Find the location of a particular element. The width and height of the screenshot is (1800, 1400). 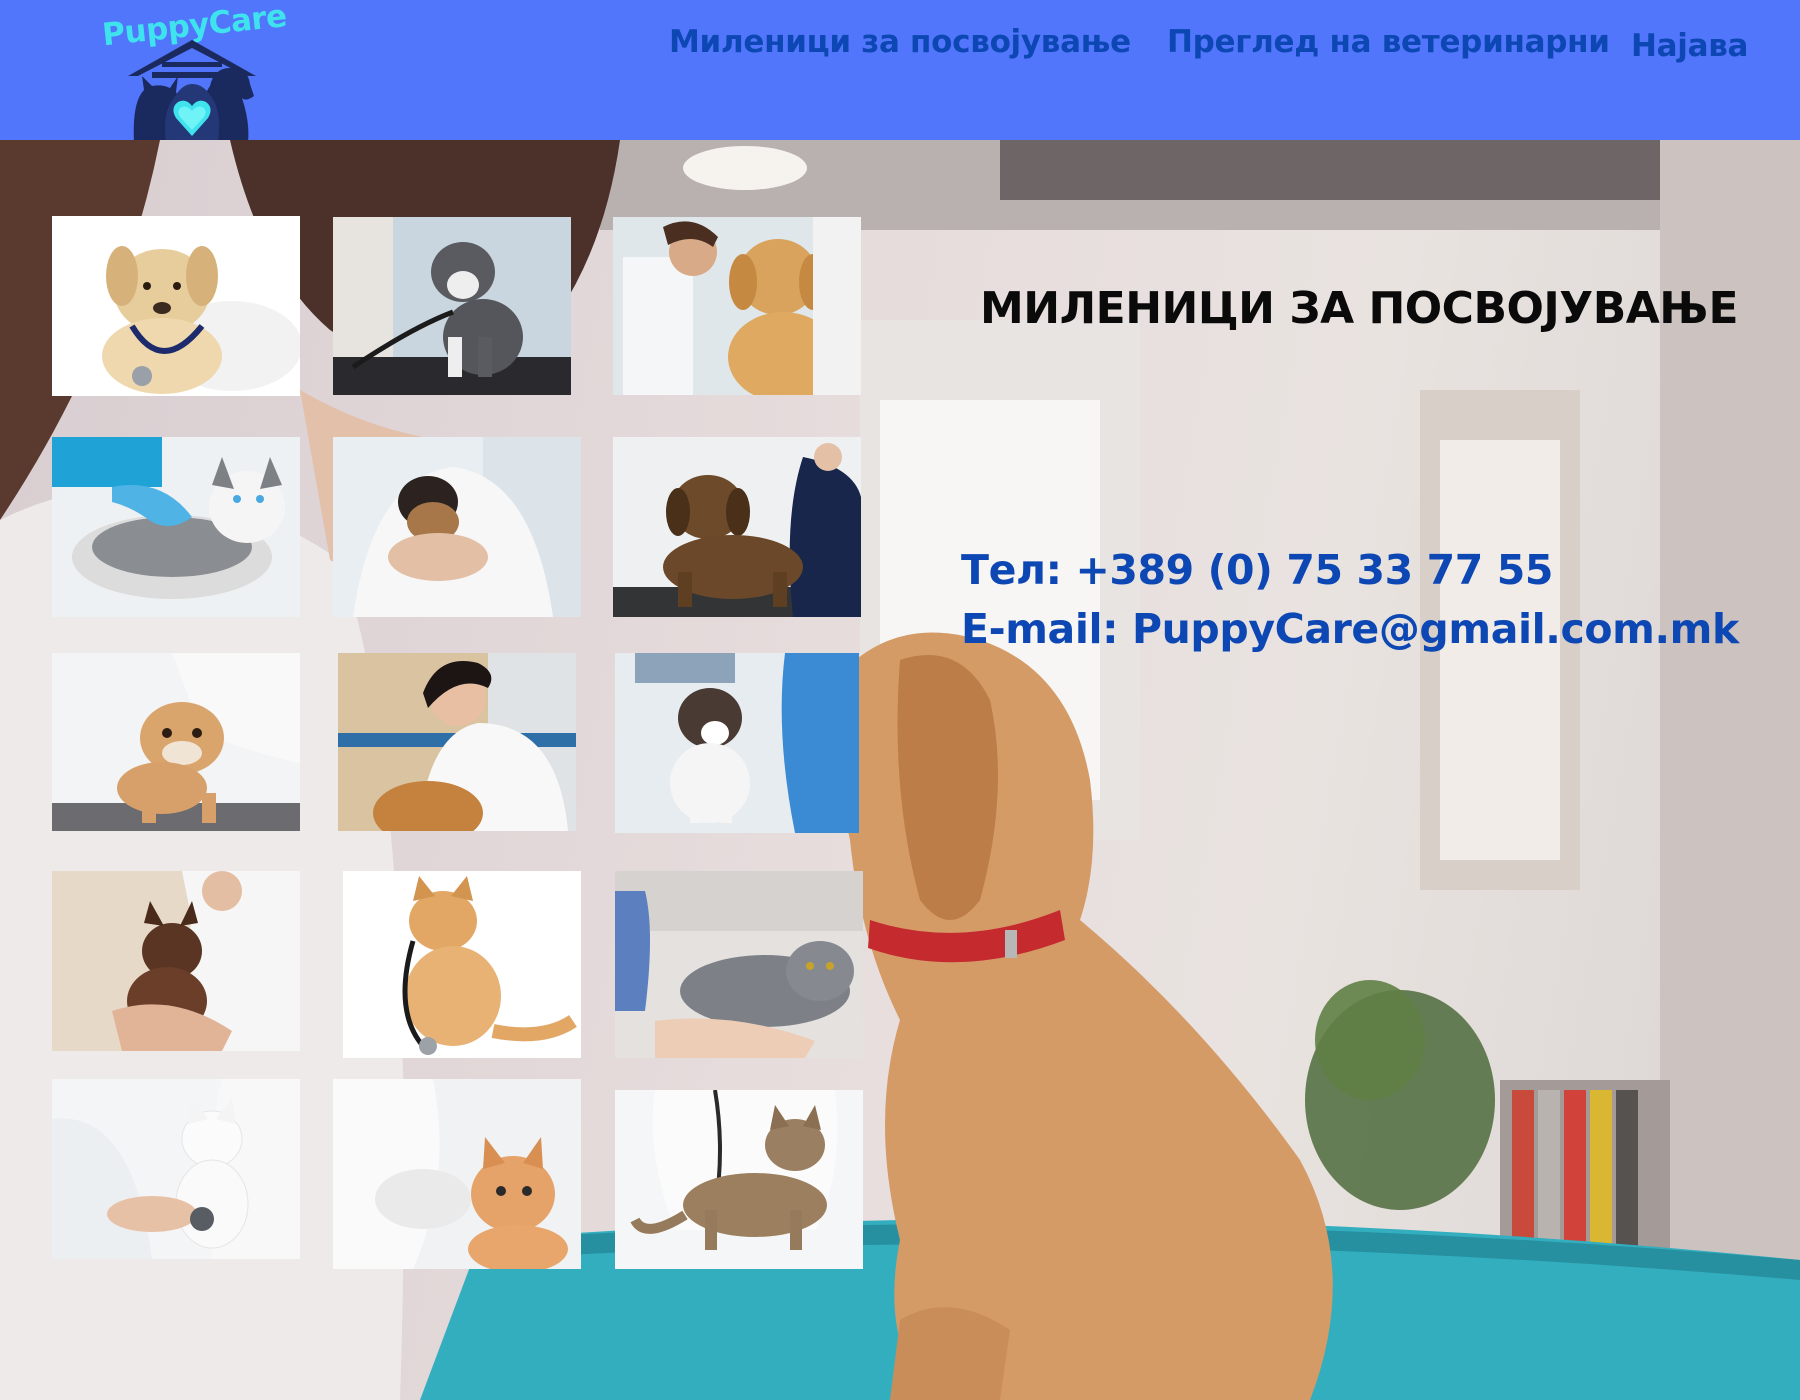

gallery-photo-husky-puppy is located at coordinates (176, 527).